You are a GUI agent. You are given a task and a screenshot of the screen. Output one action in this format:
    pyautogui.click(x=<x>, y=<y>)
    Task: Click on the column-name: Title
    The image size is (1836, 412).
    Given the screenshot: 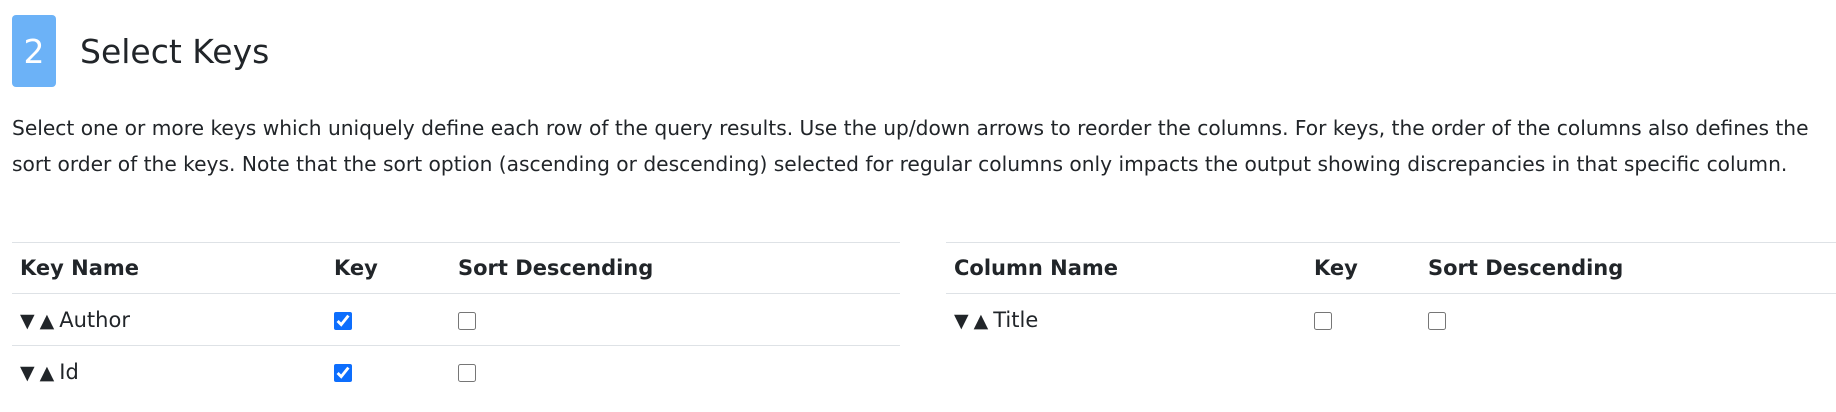 What is the action you would take?
    pyautogui.click(x=1016, y=319)
    